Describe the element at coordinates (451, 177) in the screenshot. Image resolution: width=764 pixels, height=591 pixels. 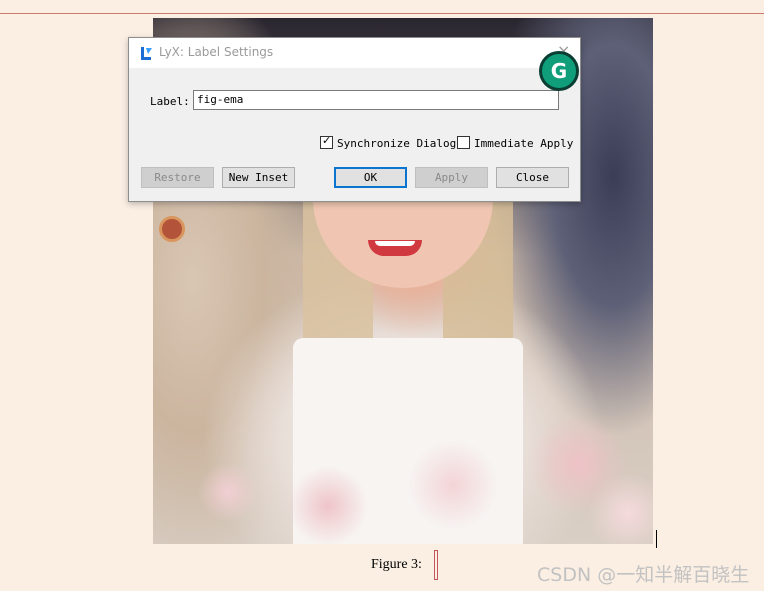
I see `apply-button: Apply` at that location.